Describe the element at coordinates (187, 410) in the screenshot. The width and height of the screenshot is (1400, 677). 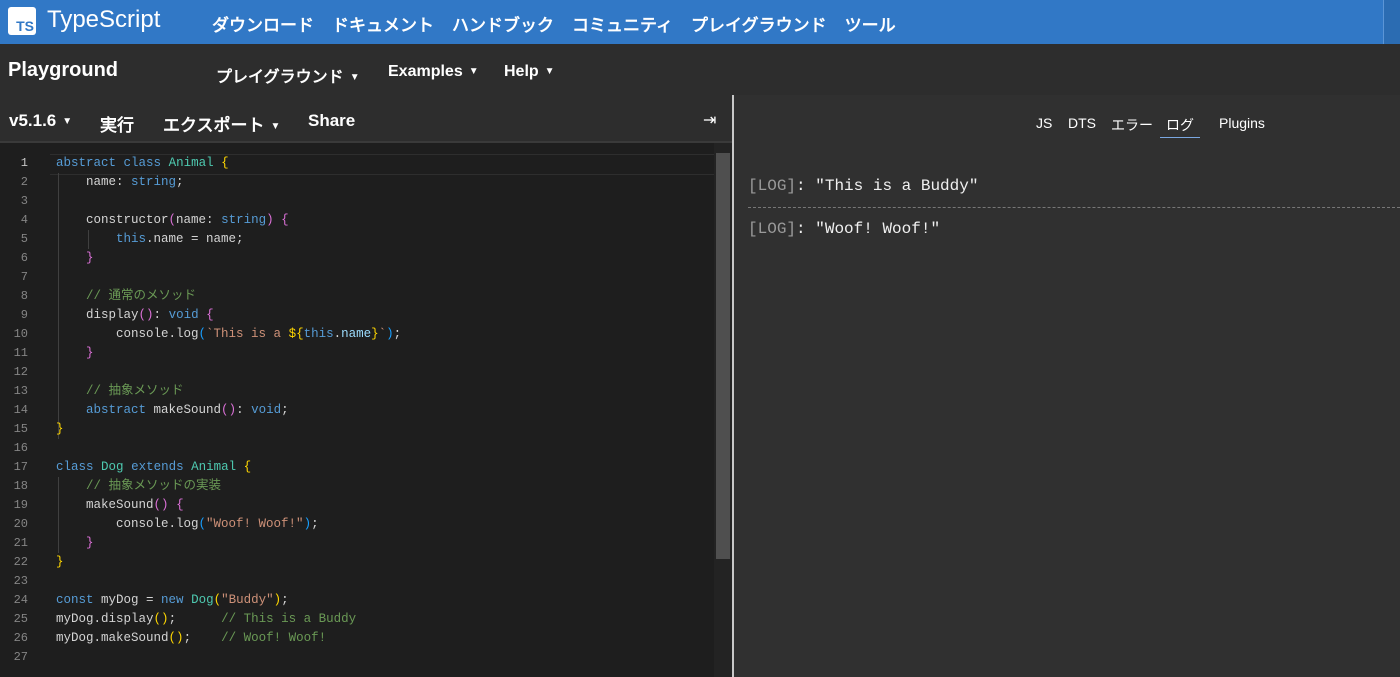
I see `code-text: abstract makeSound(): void;` at that location.